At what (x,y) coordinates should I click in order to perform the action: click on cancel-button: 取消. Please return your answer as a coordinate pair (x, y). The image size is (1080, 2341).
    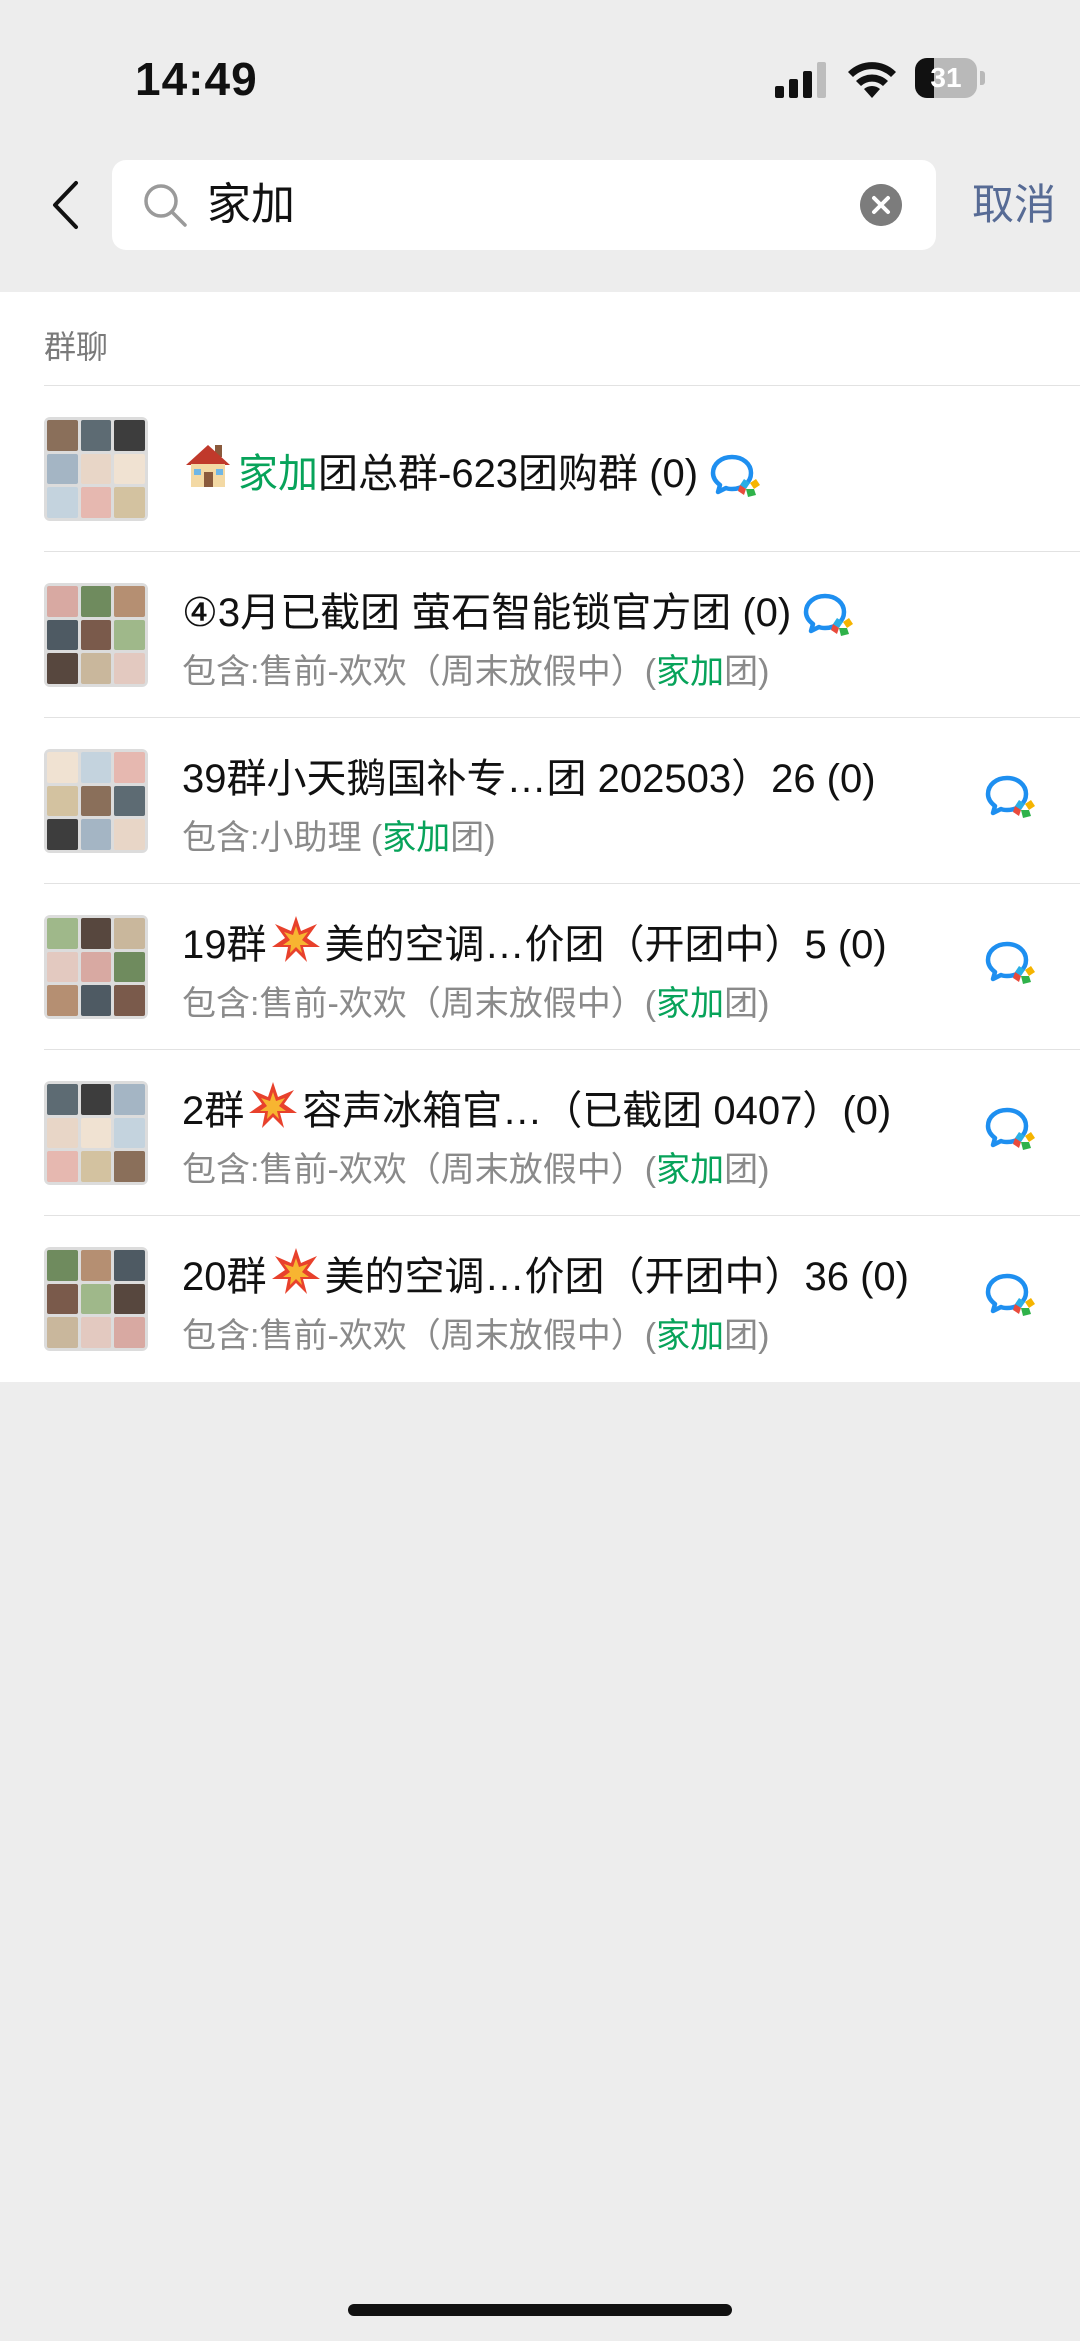
    Looking at the image, I should click on (1014, 205).